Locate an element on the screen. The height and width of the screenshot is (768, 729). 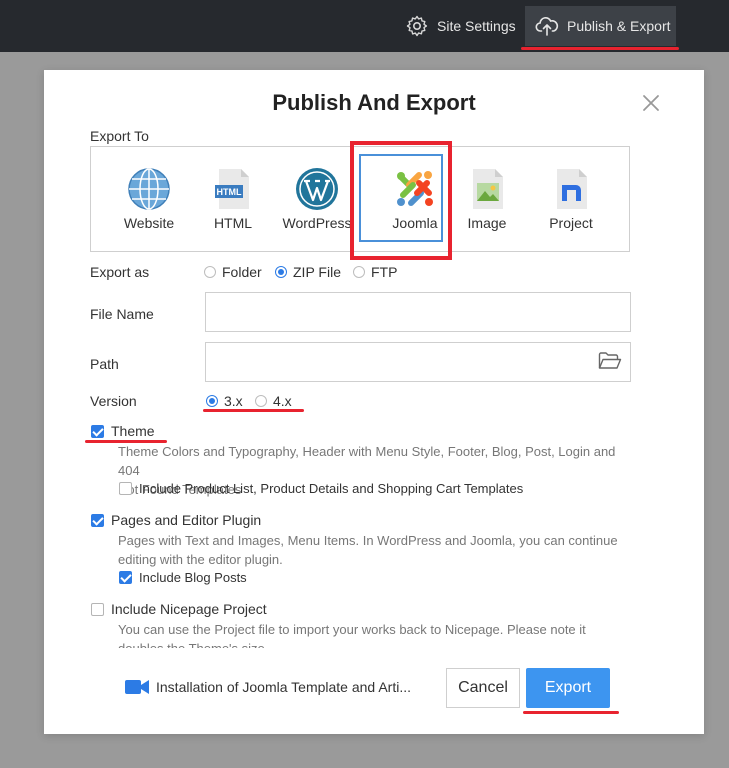
target-image: Image is located at coordinates (487, 200).